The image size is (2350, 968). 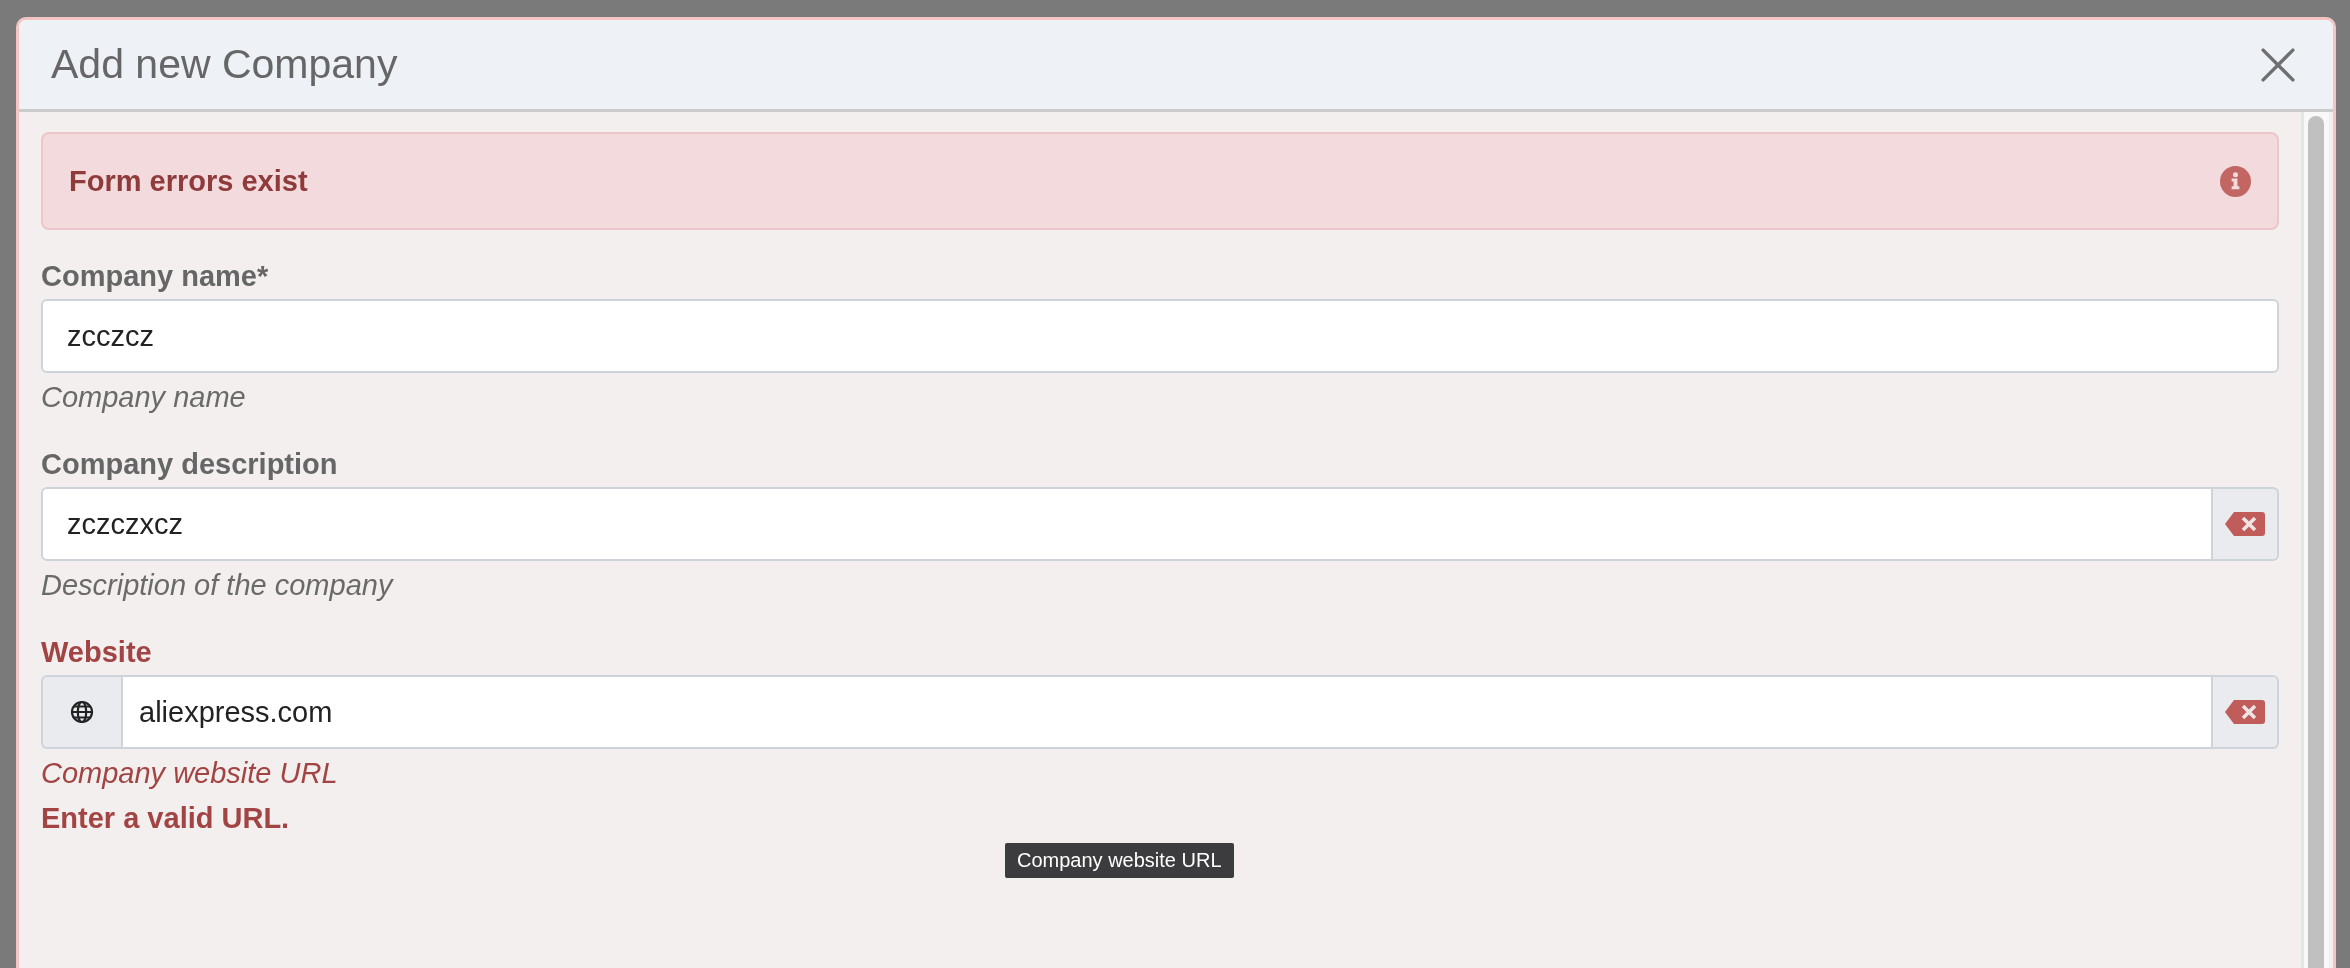 I want to click on tooltip: Company website URL, so click(x=1119, y=860).